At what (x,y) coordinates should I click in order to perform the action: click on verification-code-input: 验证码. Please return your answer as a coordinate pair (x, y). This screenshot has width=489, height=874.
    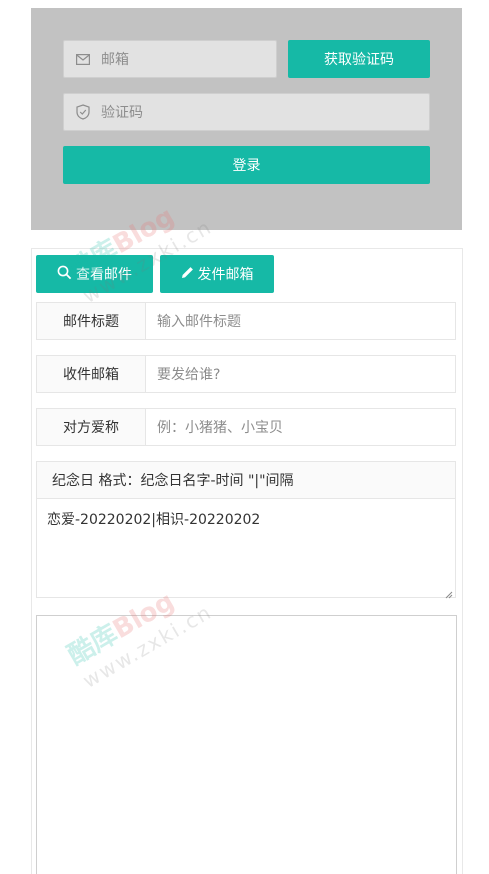
    Looking at the image, I should click on (246, 112).